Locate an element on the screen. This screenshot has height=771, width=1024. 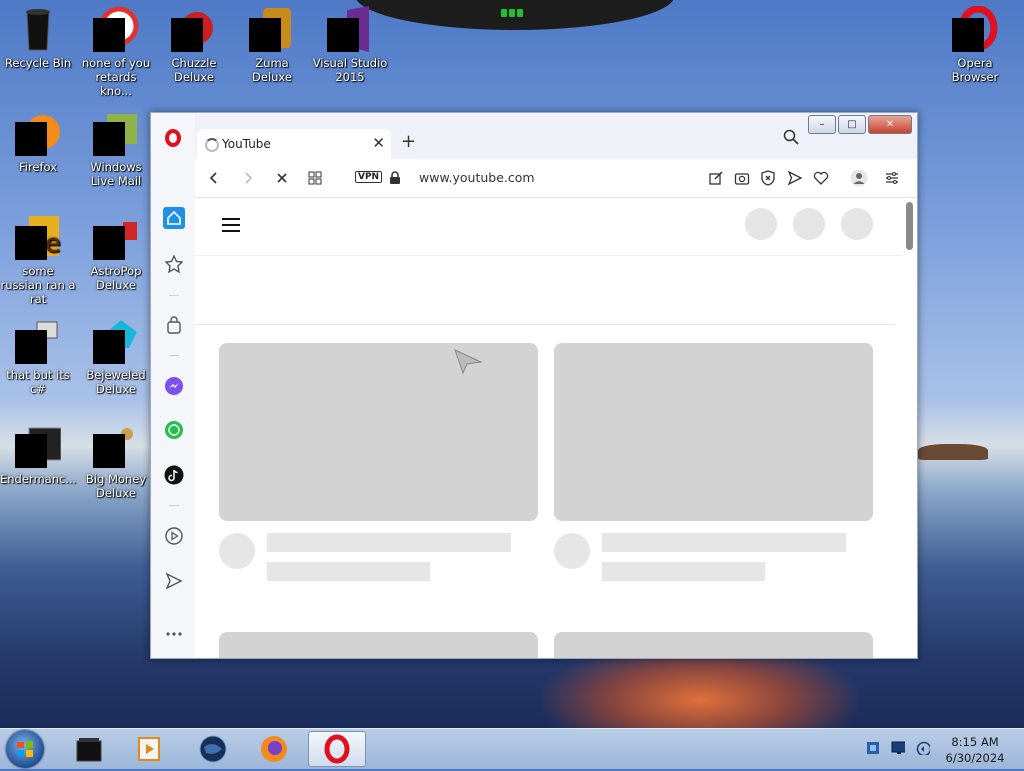
window-controls: – □ ✕ is located at coordinates (859, 124).